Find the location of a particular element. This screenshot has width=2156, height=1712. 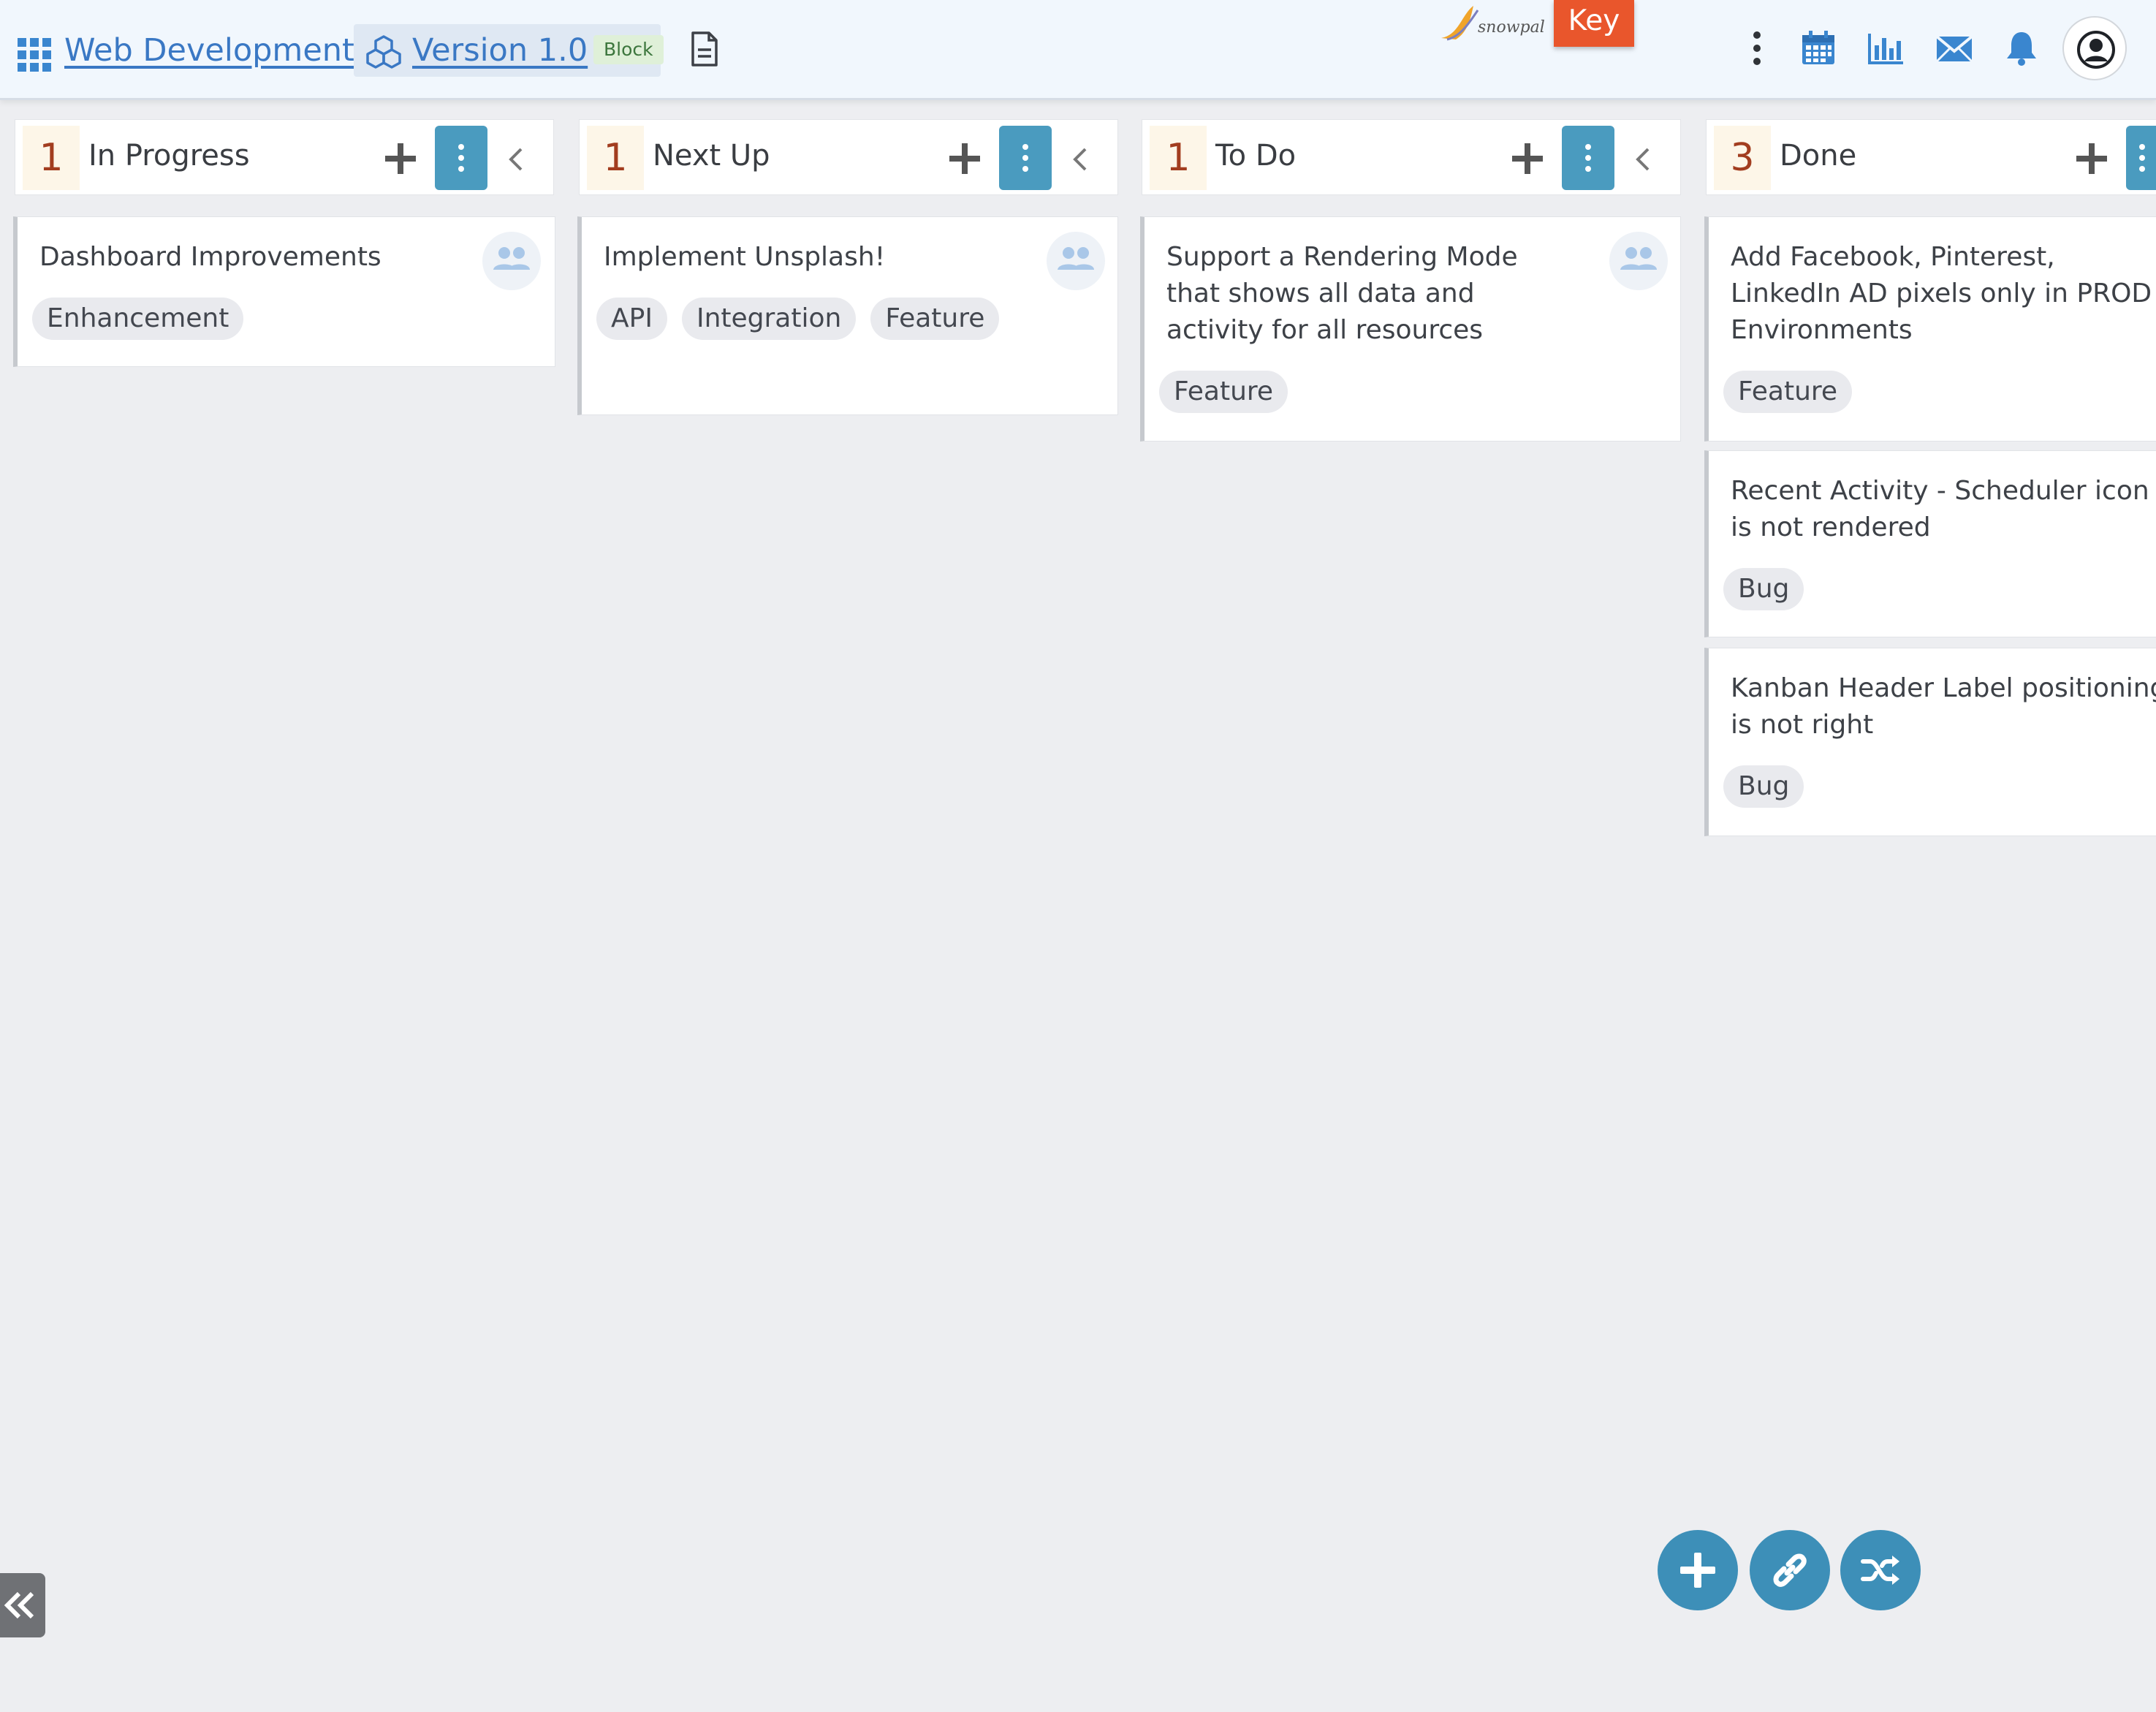

tag-list: API Integration Feature is located at coordinates (798, 319).